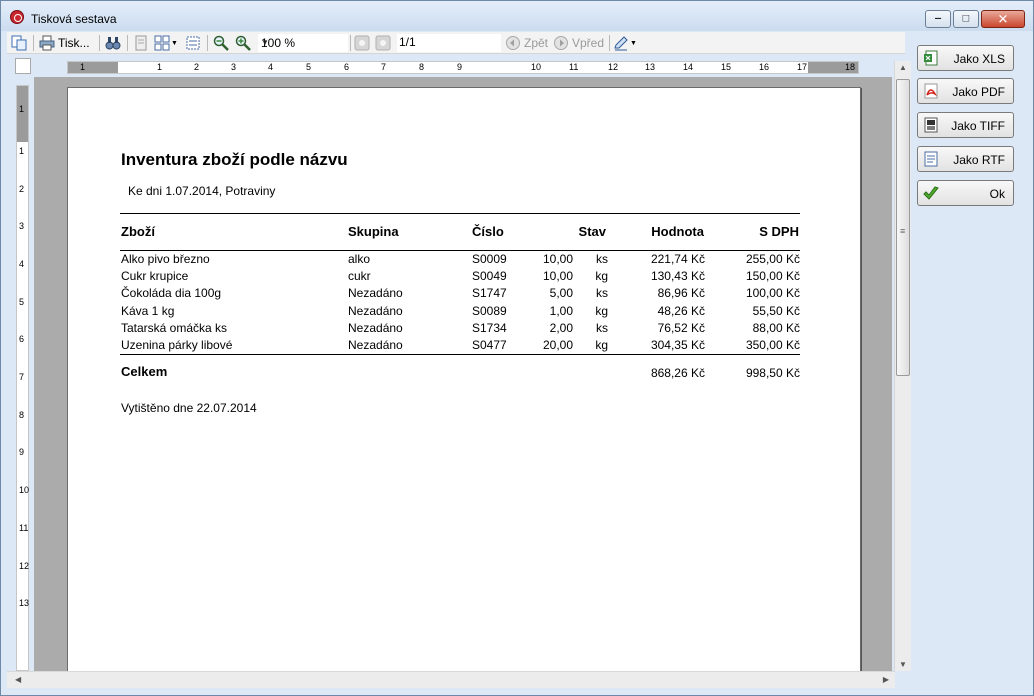  What do you see at coordinates (265, 42) in the screenshot?
I see `chevron-down-icon: ▼` at bounding box center [265, 42].